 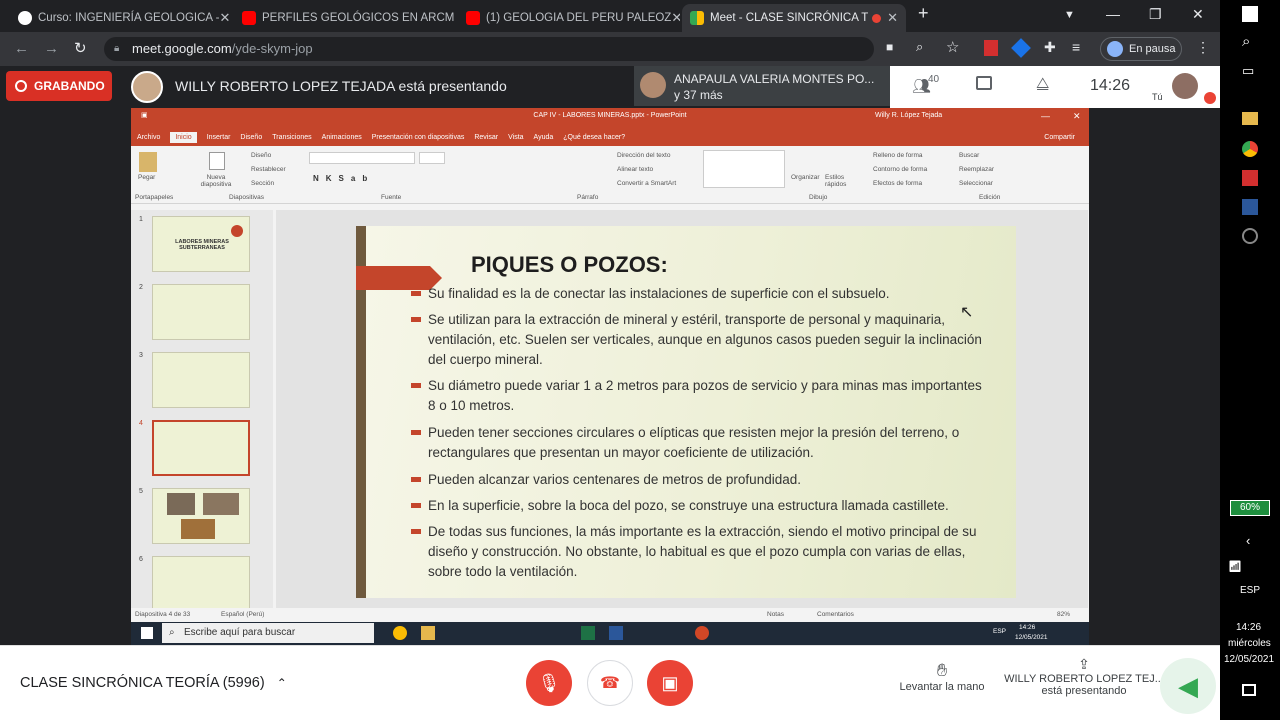 I want to click on extension-icon, so click(x=1021, y=48).